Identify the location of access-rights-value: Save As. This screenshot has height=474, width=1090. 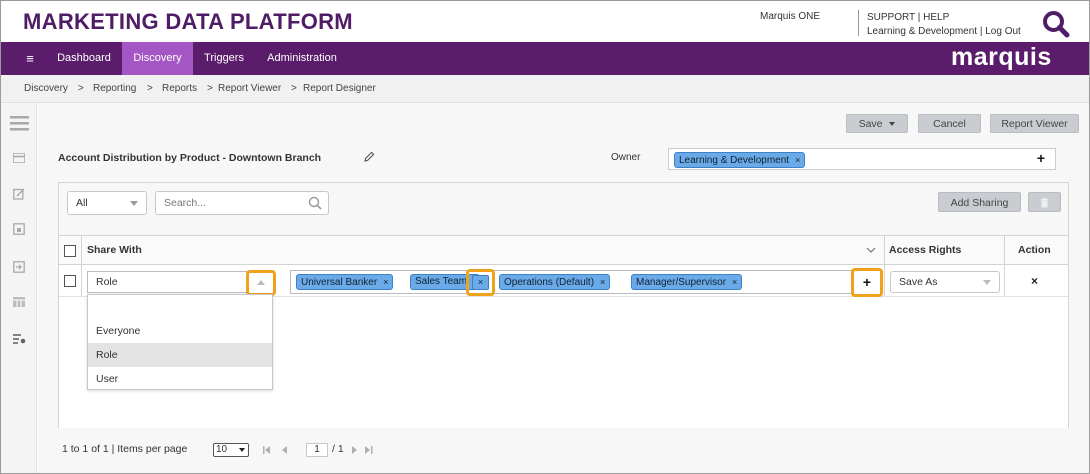
(918, 282).